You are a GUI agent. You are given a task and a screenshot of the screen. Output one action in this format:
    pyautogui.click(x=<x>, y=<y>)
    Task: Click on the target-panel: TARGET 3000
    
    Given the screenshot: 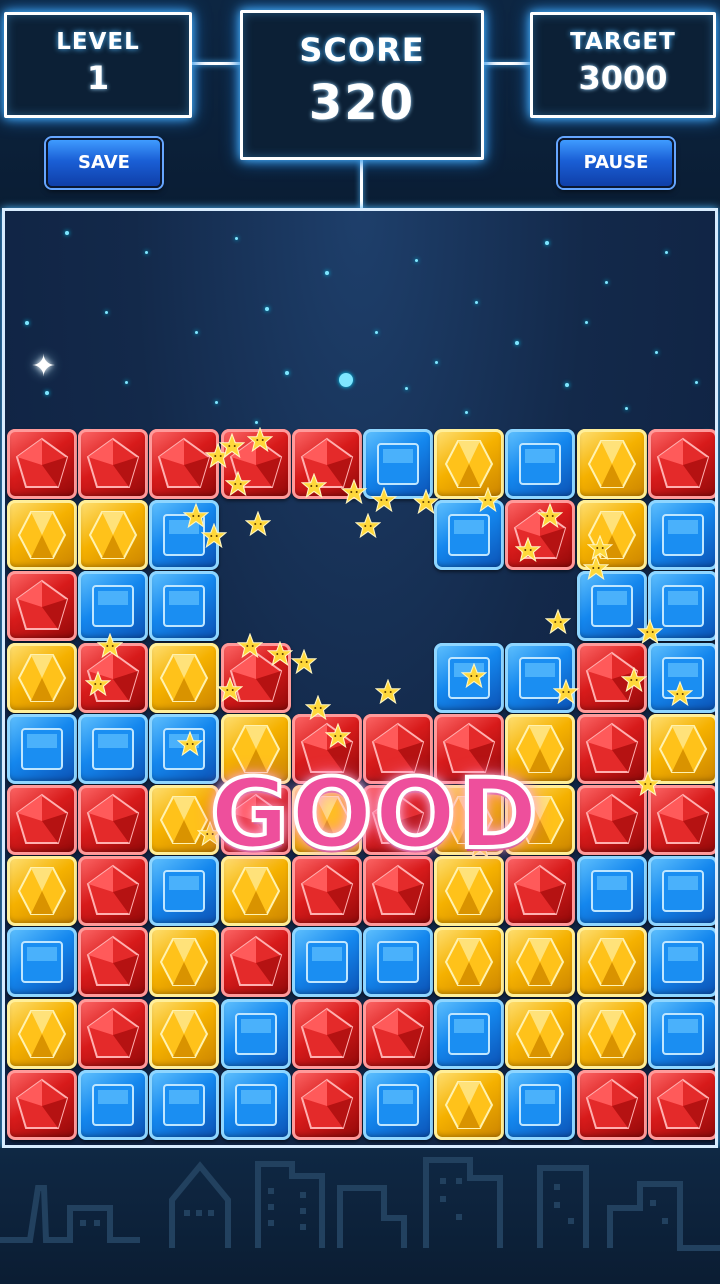 What is the action you would take?
    pyautogui.click(x=623, y=65)
    